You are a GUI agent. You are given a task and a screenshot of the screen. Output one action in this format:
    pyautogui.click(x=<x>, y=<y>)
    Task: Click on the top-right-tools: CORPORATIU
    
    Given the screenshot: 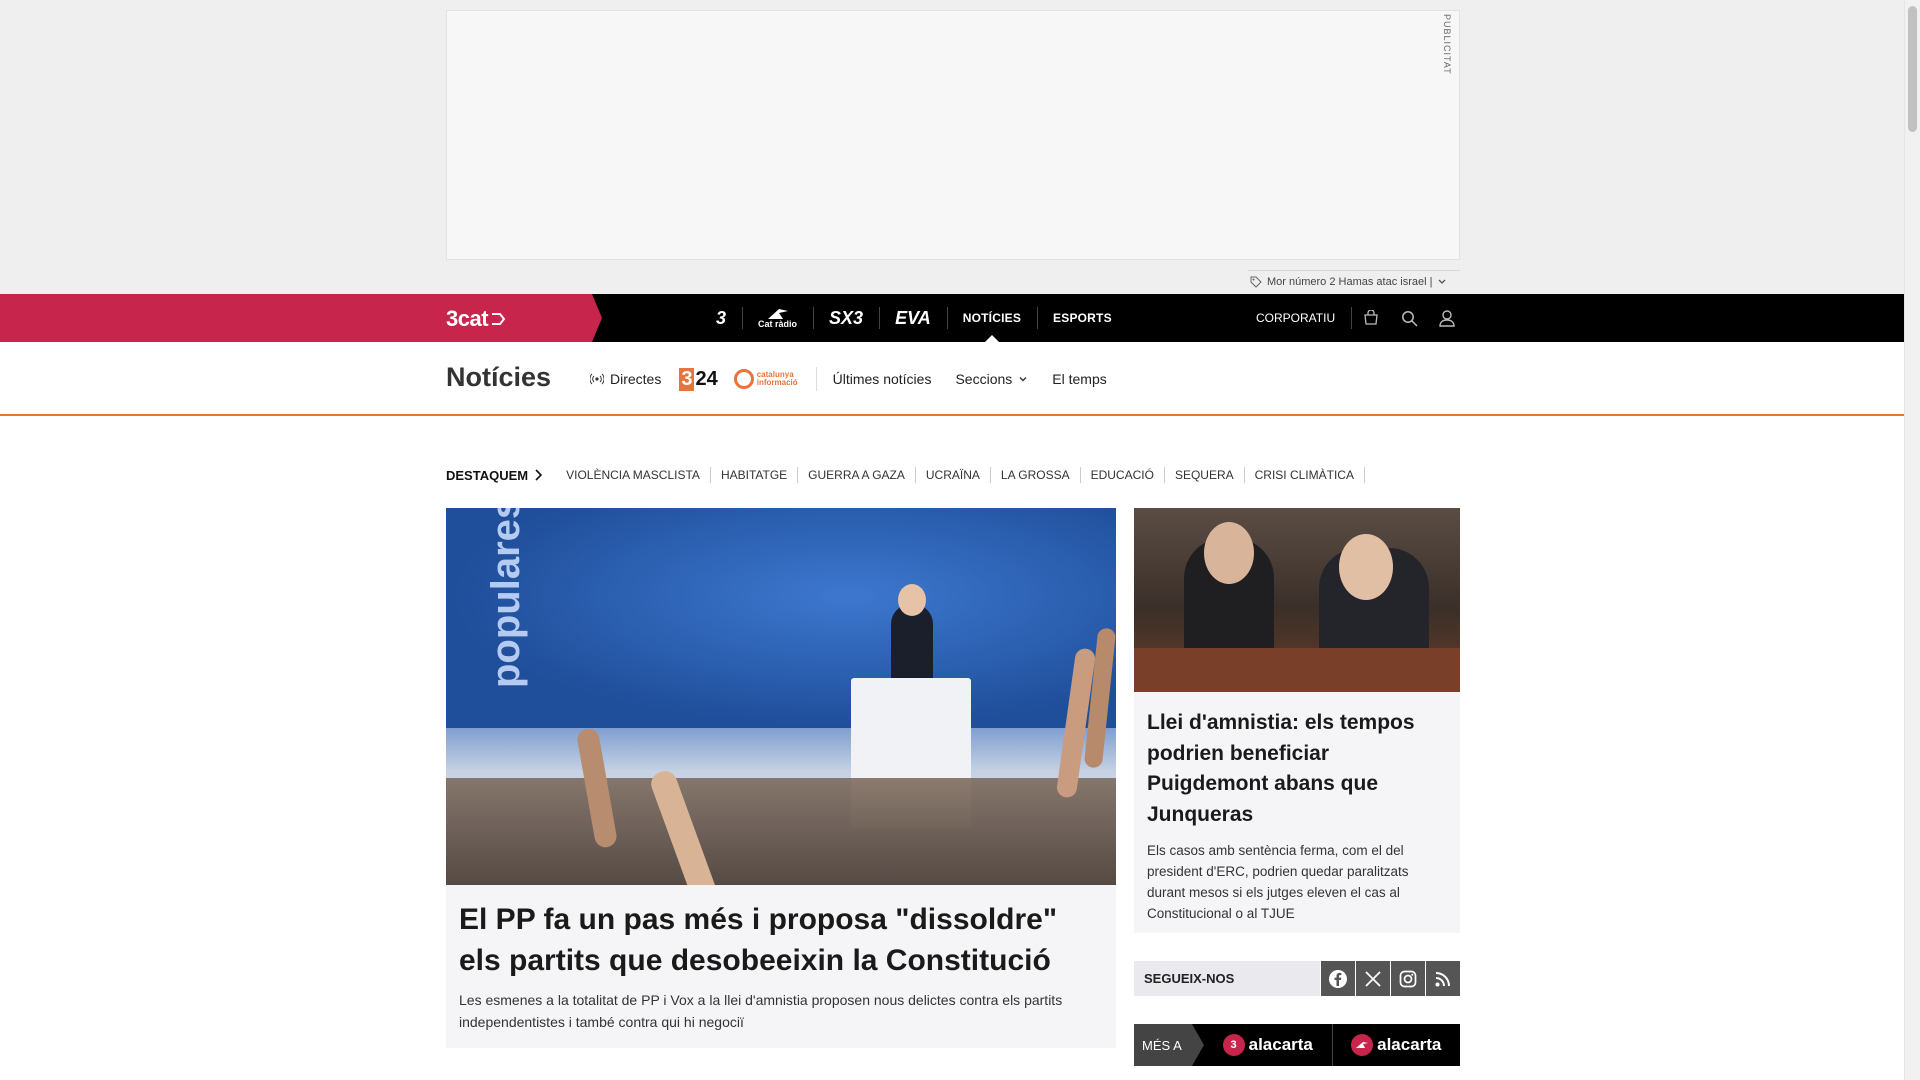 What is the action you would take?
    pyautogui.click(x=1353, y=318)
    